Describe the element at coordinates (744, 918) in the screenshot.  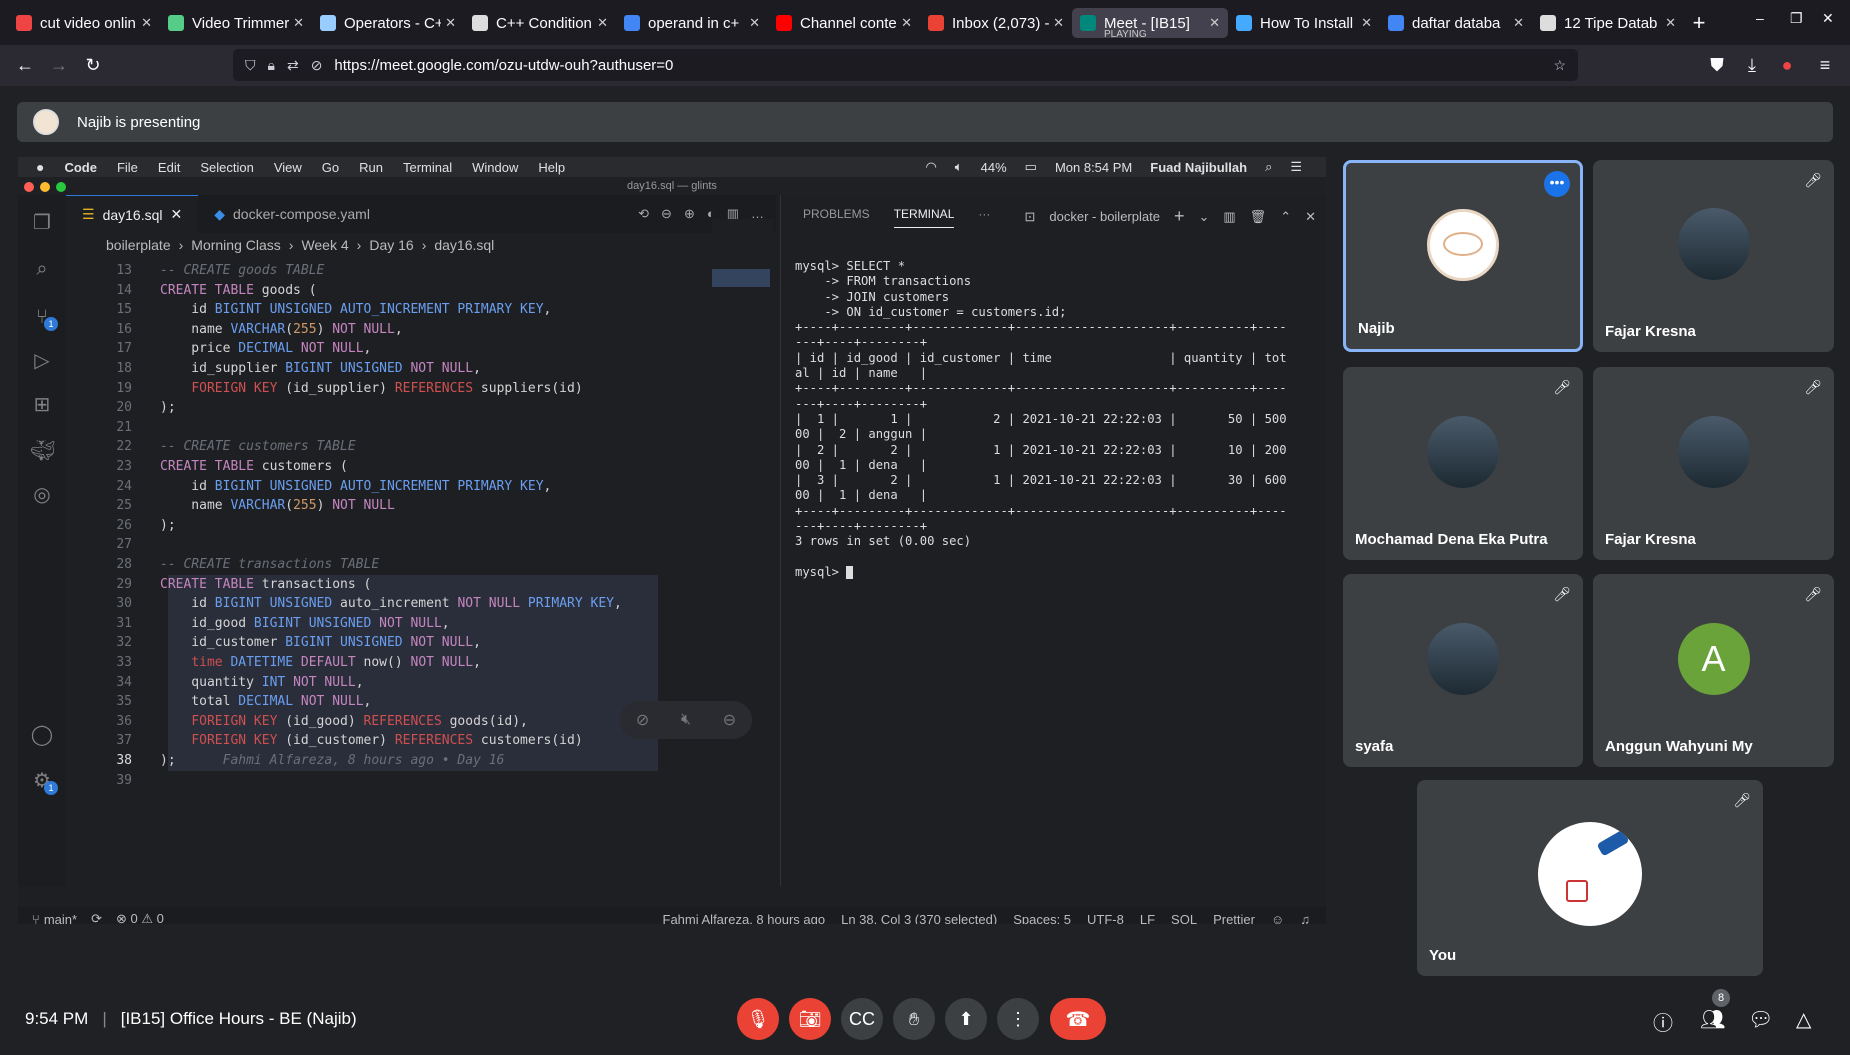
I see `blame-status: Fahmi Alfareza, 8 hours ago` at that location.